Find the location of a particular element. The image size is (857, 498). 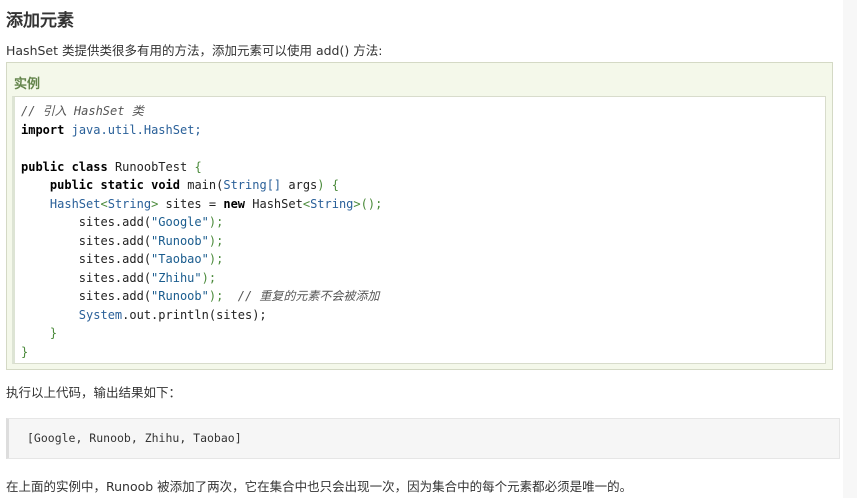

code-line: public class RunoobTest { is located at coordinates (423, 167).